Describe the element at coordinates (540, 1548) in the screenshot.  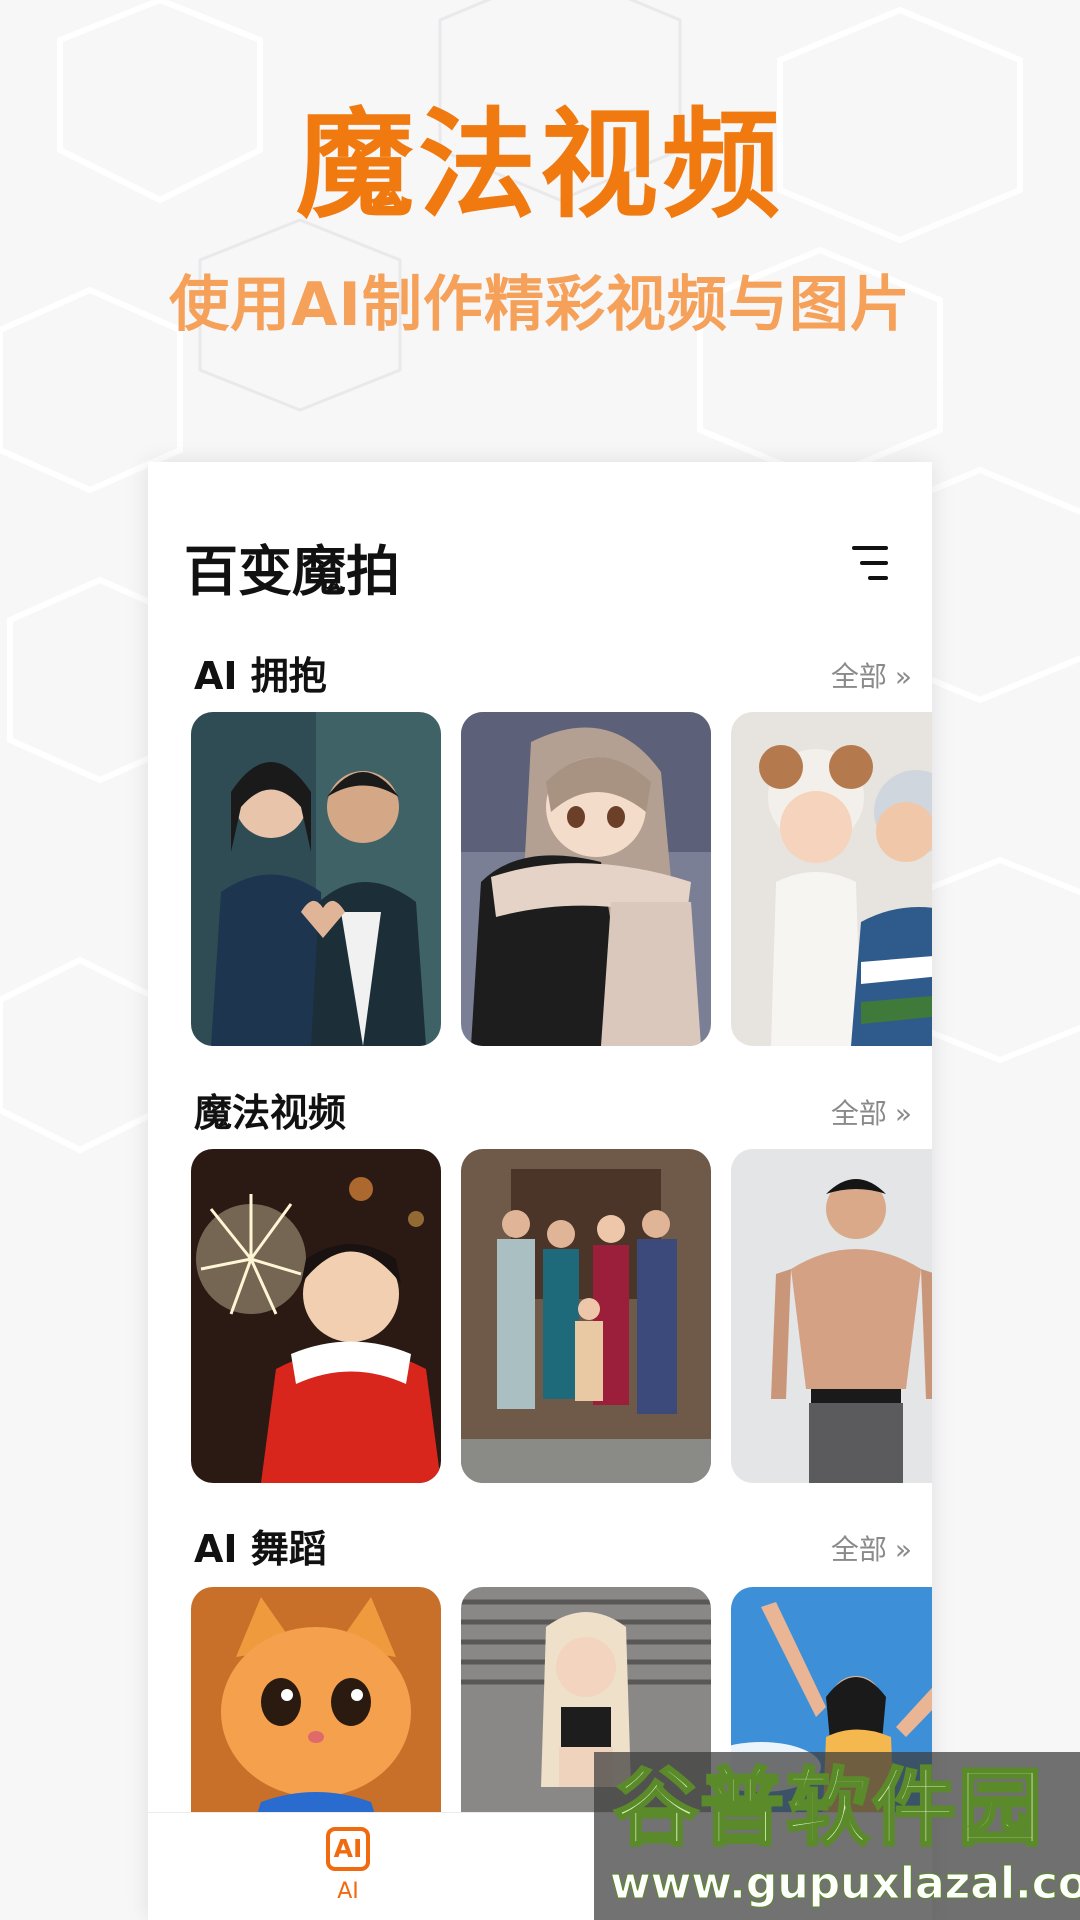
I see `section-header-ai-dance: AI 舞蹈 全部»` at that location.